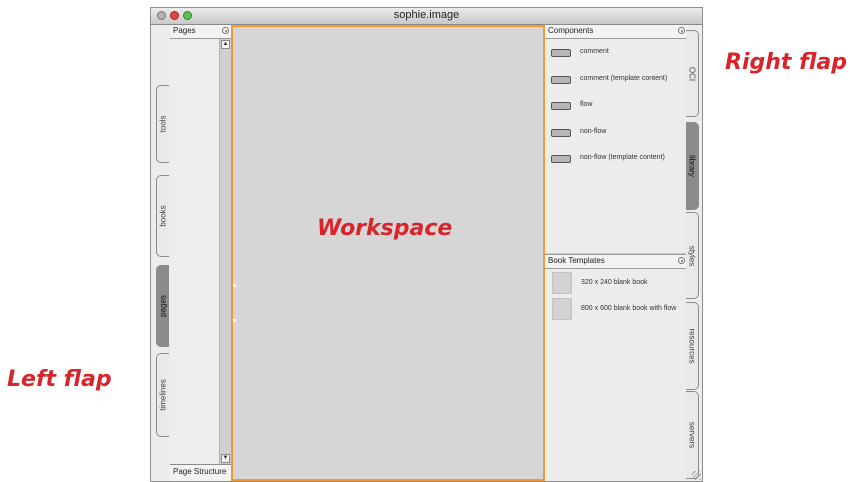 This screenshot has height=482, width=865. Describe the element at coordinates (385, 228) in the screenshot. I see `workspace-annotation: Workspace` at that location.